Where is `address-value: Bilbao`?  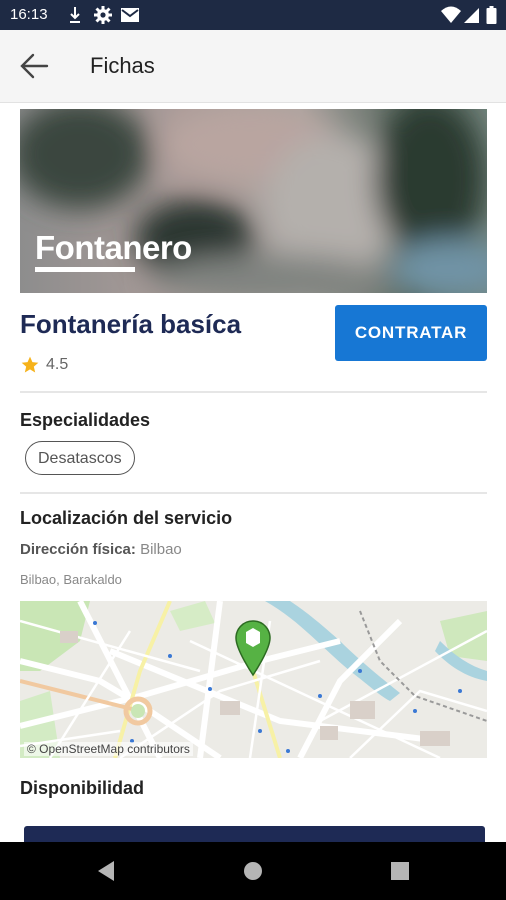
address-value: Bilbao is located at coordinates (161, 549).